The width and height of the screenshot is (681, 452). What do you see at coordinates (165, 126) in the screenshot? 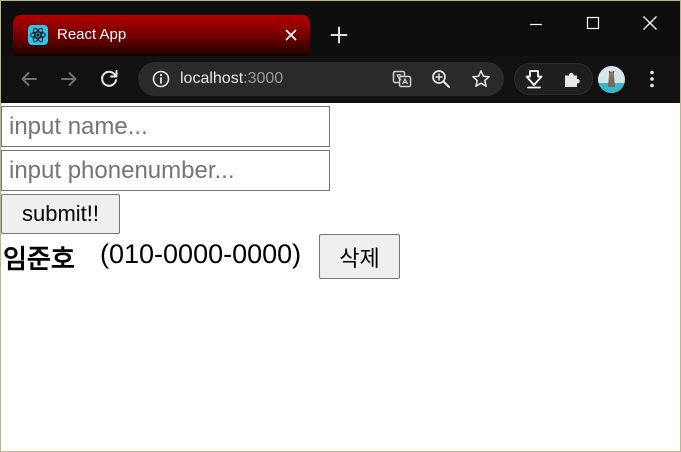
I see `name-input` at bounding box center [165, 126].